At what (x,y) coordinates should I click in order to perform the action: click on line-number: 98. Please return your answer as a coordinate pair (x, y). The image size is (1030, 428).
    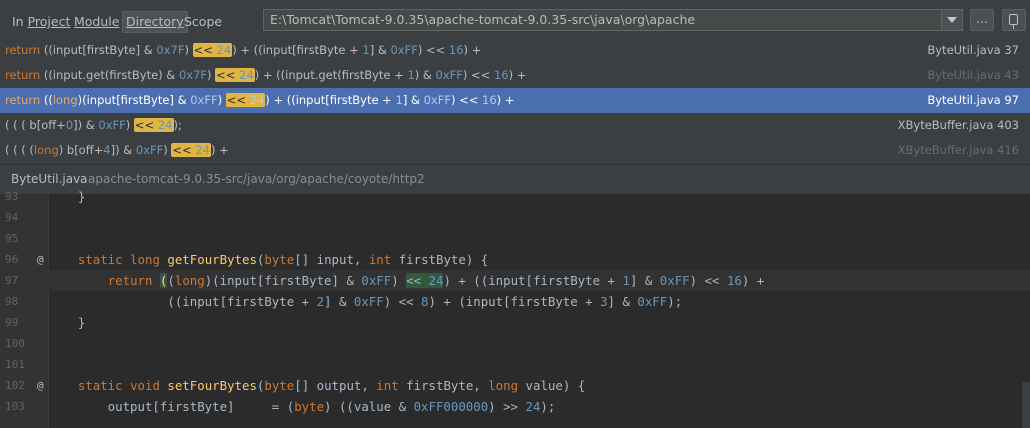
    Looking at the image, I should click on (12, 301).